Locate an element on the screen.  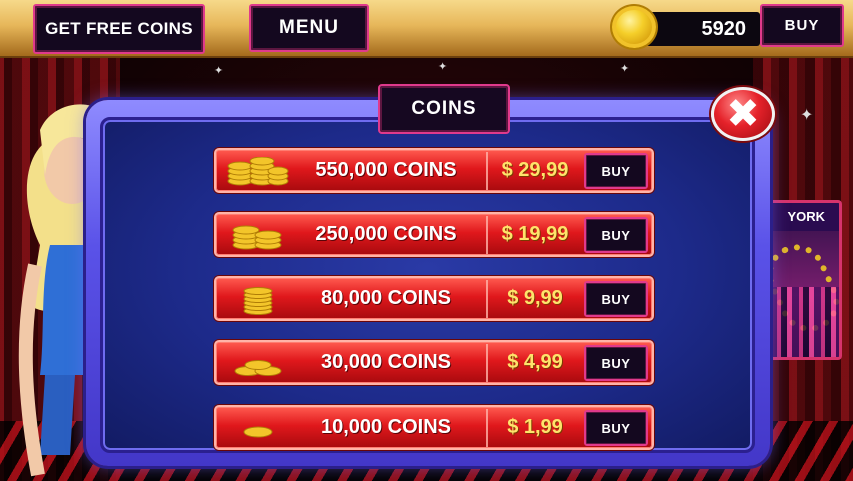
get-free-coins-button: GET FREE COINS is located at coordinates (119, 29).